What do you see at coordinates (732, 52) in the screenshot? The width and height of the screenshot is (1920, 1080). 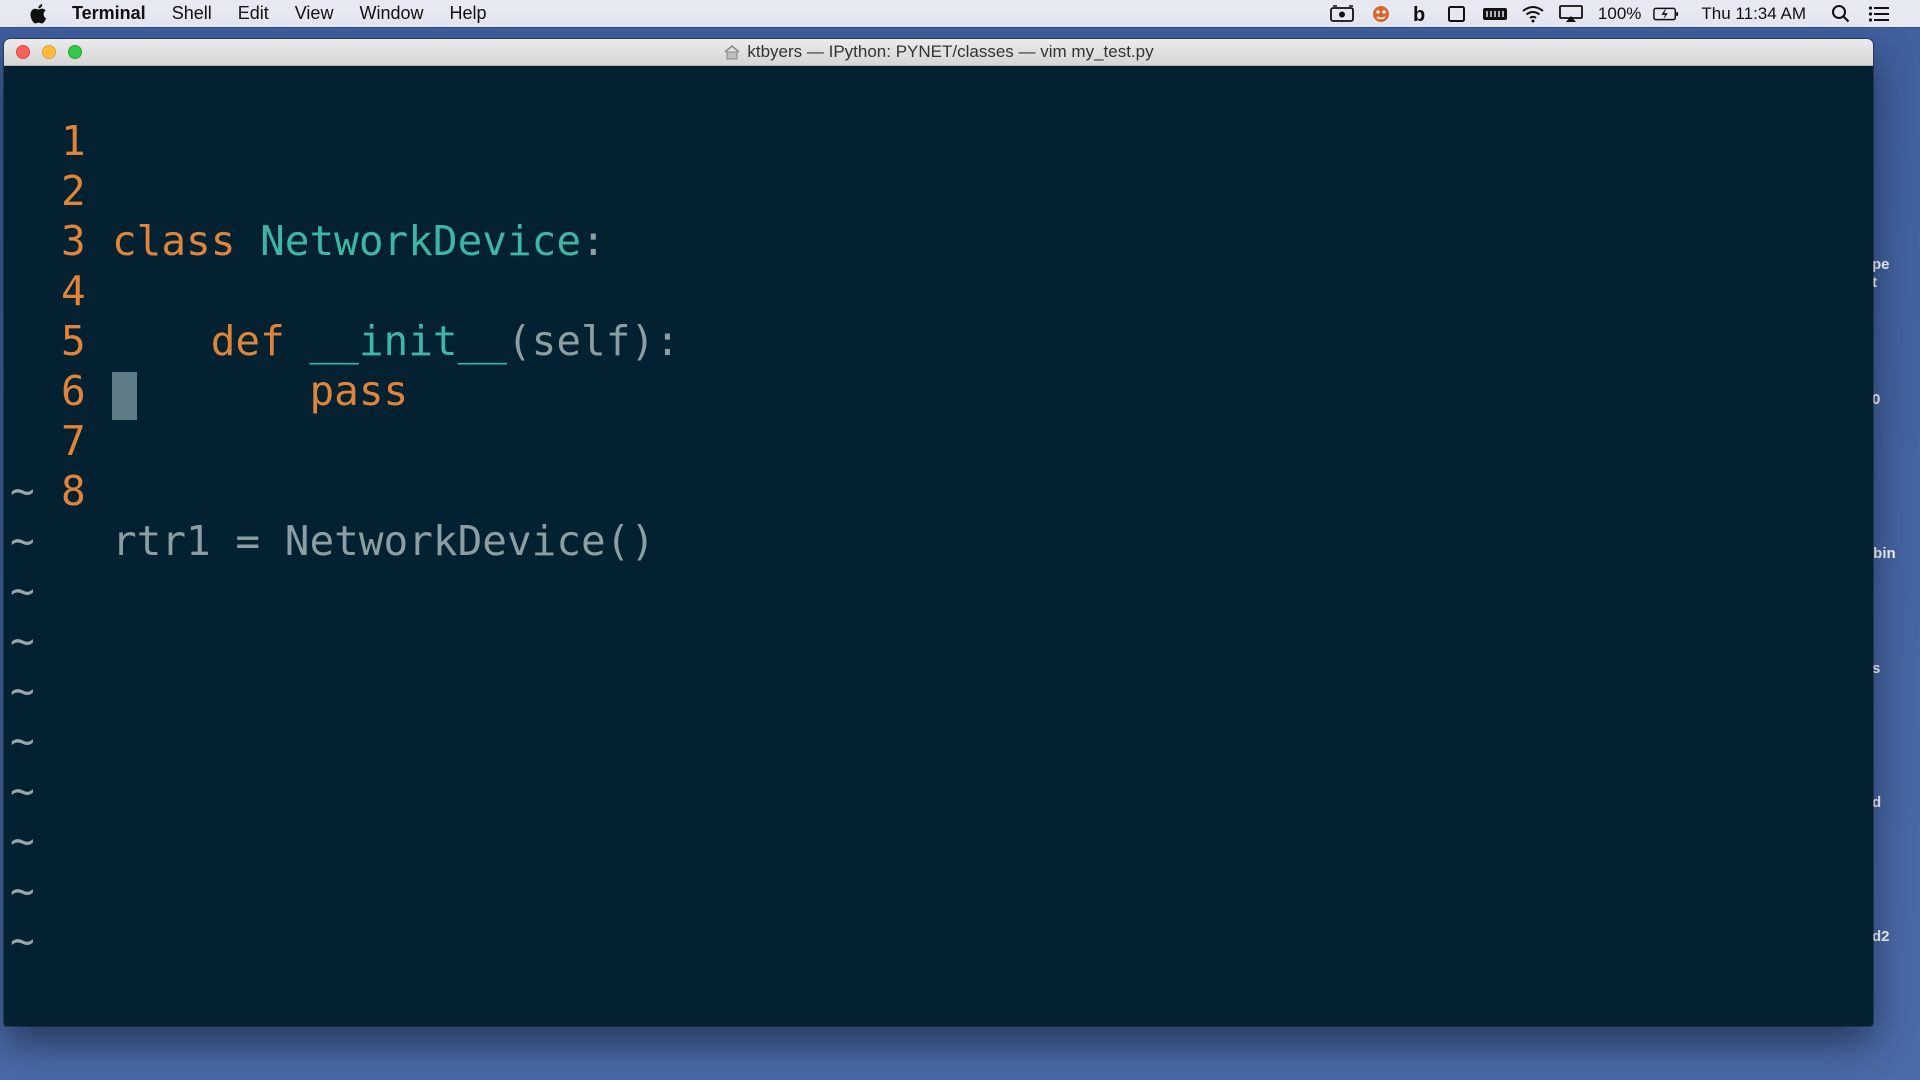 I see `home-folder-icon` at bounding box center [732, 52].